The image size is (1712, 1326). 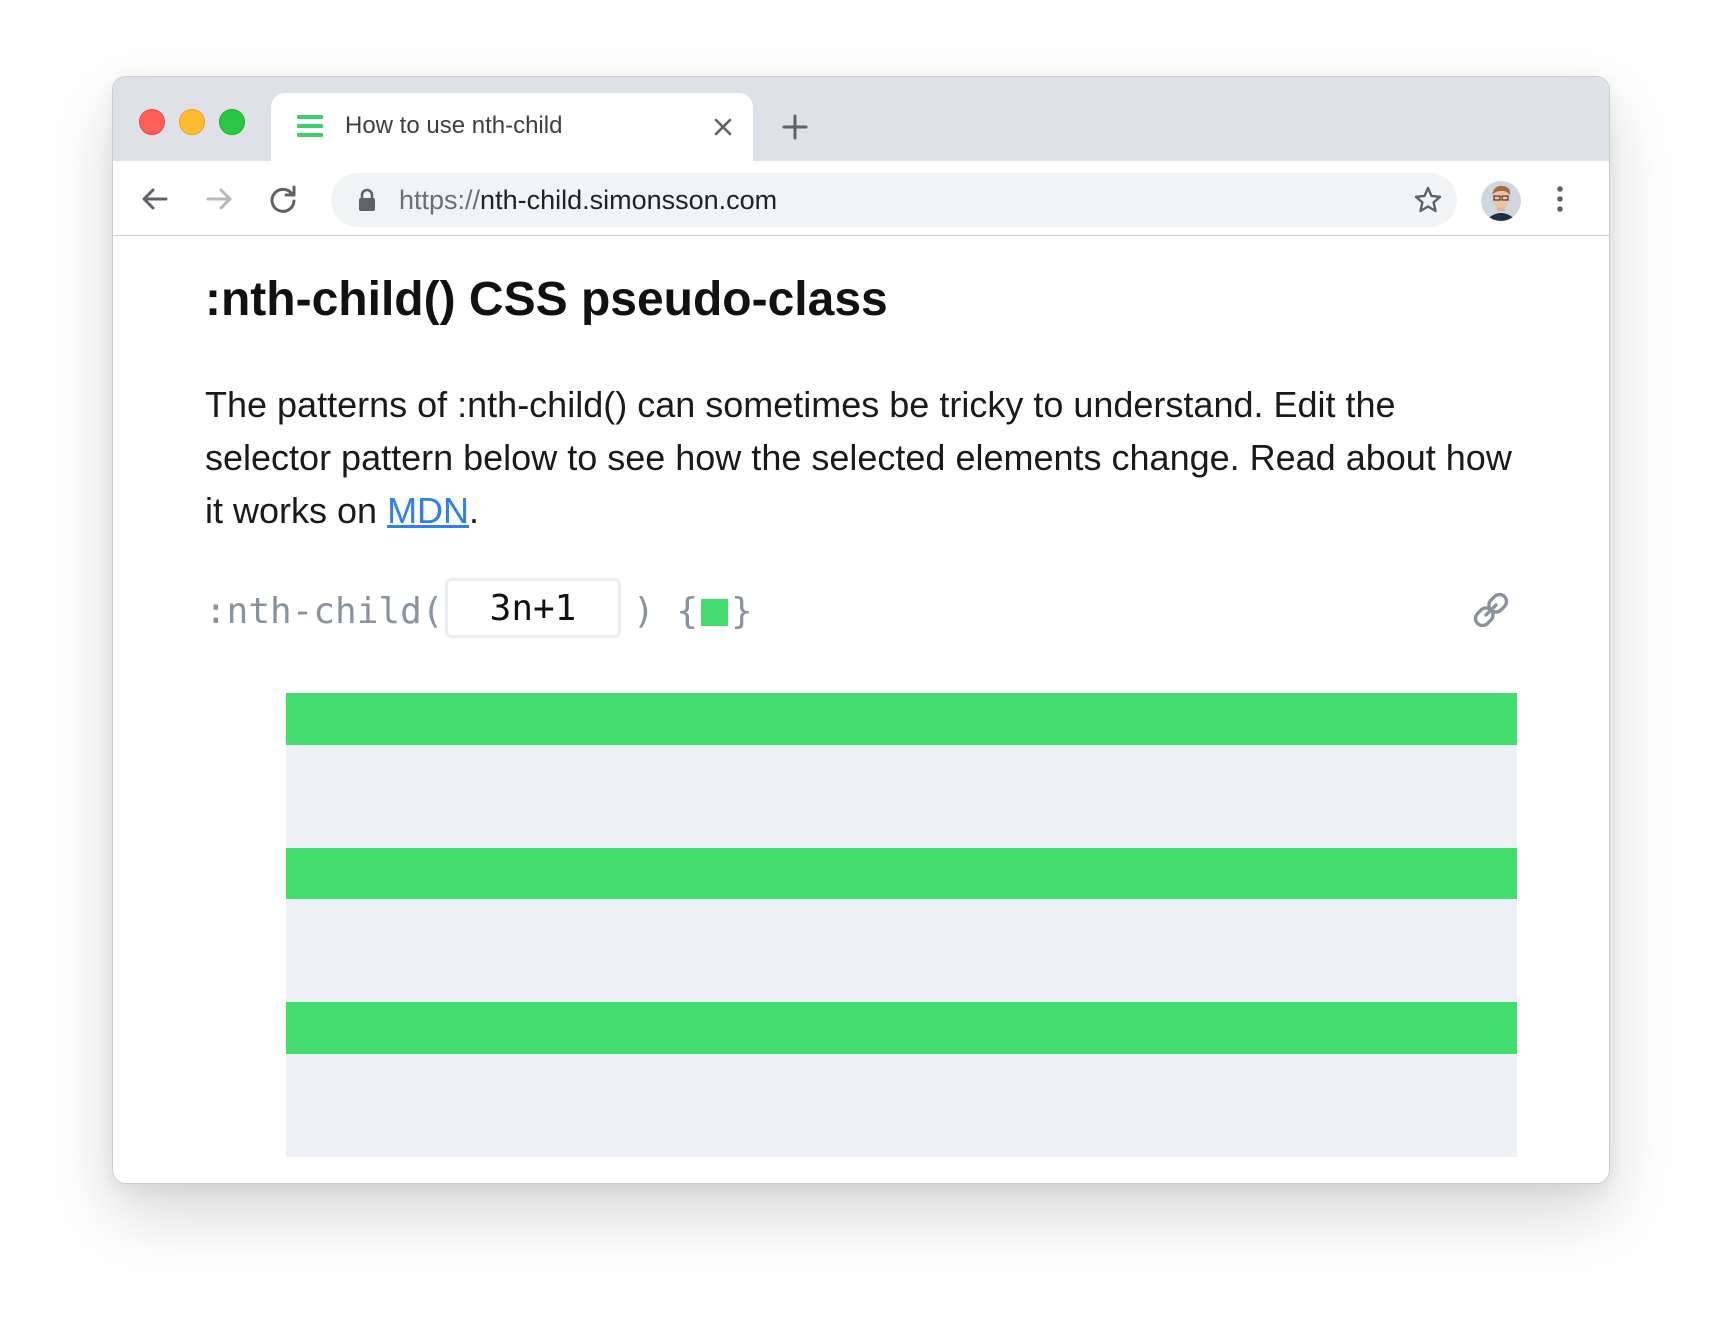 What do you see at coordinates (546, 299) in the screenshot?
I see `page-title: :nth-child() CSS pseudo-class` at bounding box center [546, 299].